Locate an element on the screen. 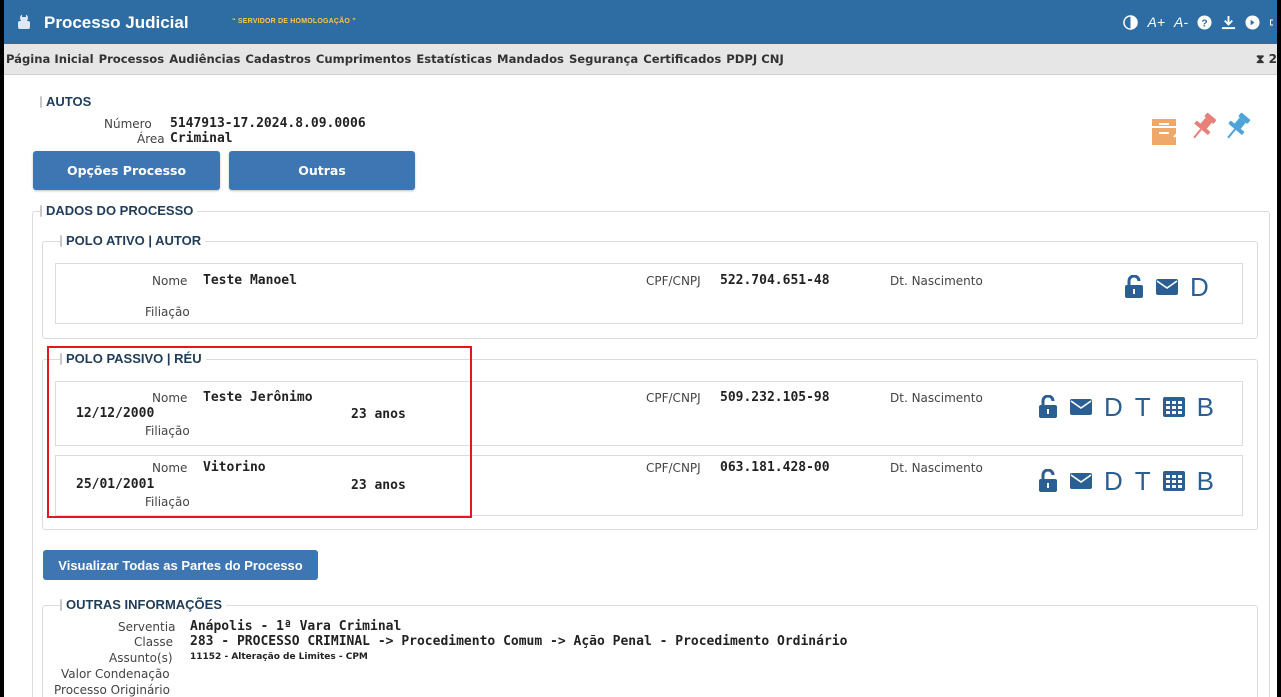 The image size is (1281, 697). menu-item-cumprimentos: Cumprimentos is located at coordinates (363, 59).